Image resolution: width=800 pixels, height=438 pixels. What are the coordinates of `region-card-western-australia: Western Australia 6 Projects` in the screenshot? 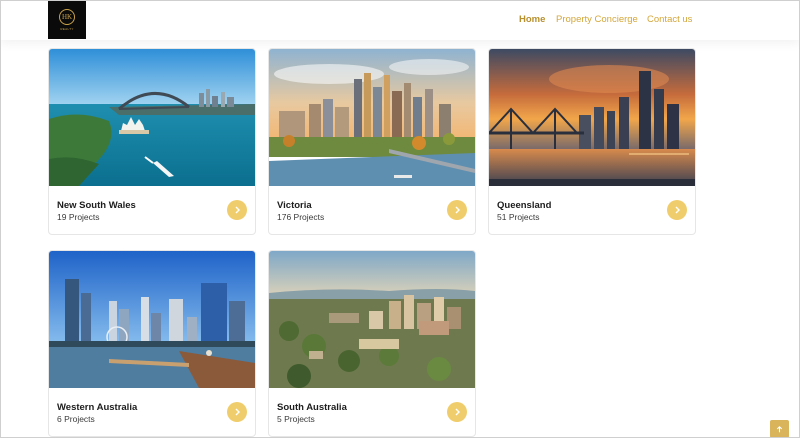 It's located at (152, 343).